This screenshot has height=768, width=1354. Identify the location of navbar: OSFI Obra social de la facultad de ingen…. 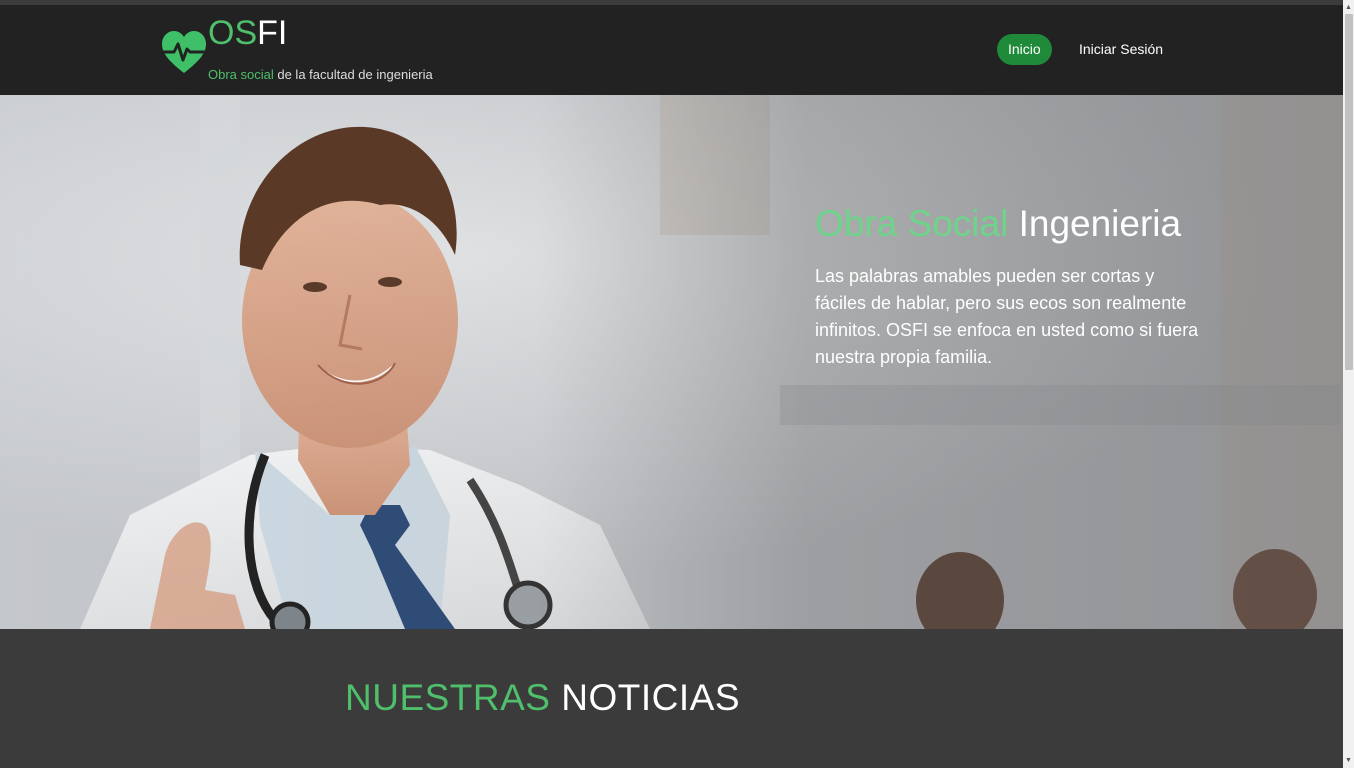
(671, 50).